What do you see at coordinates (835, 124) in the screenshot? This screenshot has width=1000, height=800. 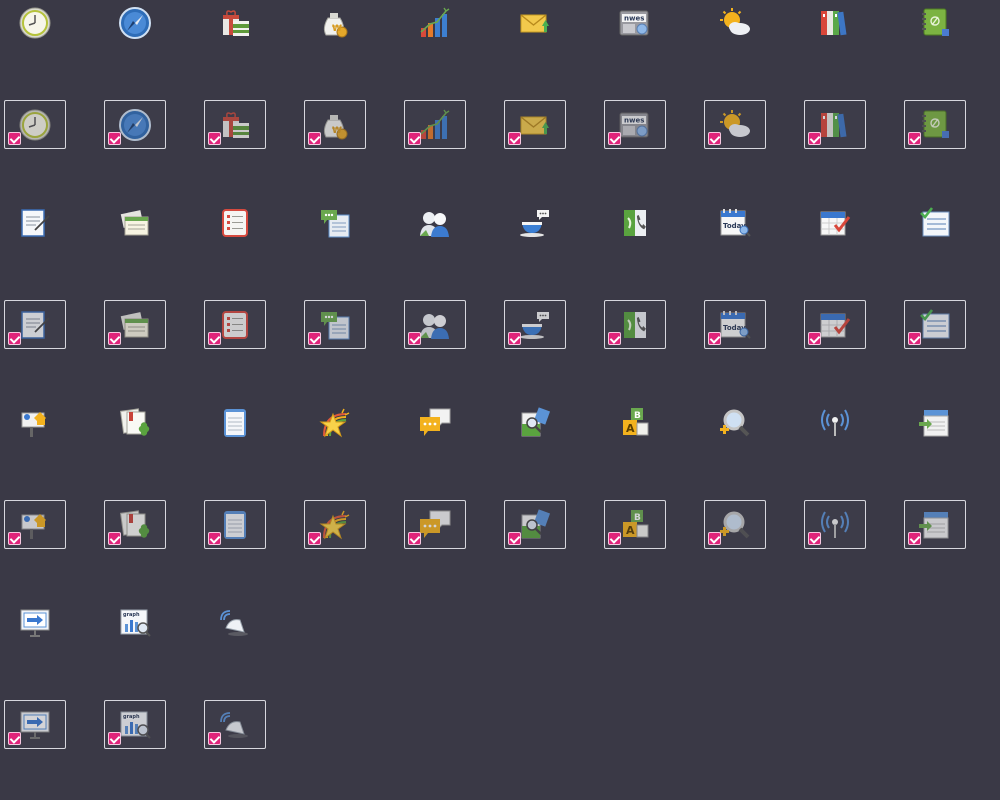 I see `selected-binders-tile` at bounding box center [835, 124].